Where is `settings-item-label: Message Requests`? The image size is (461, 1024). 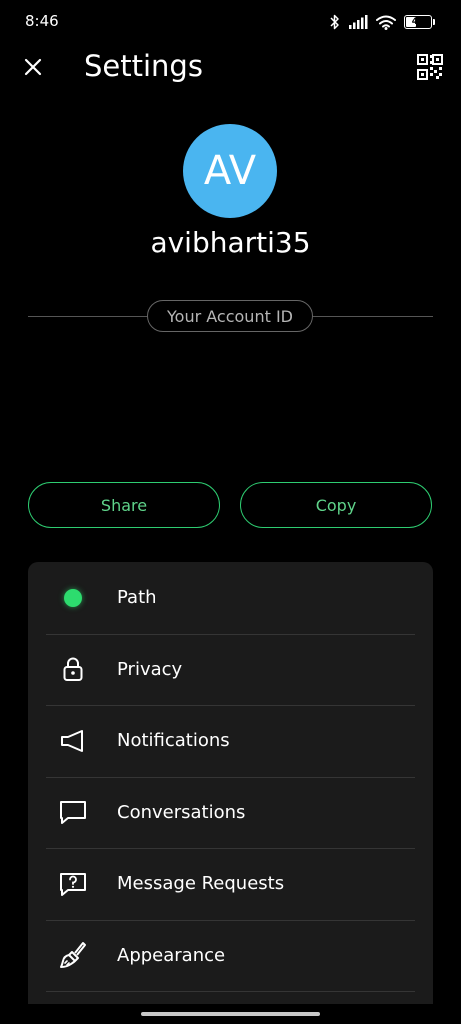
settings-item-label: Message Requests is located at coordinates (201, 884).